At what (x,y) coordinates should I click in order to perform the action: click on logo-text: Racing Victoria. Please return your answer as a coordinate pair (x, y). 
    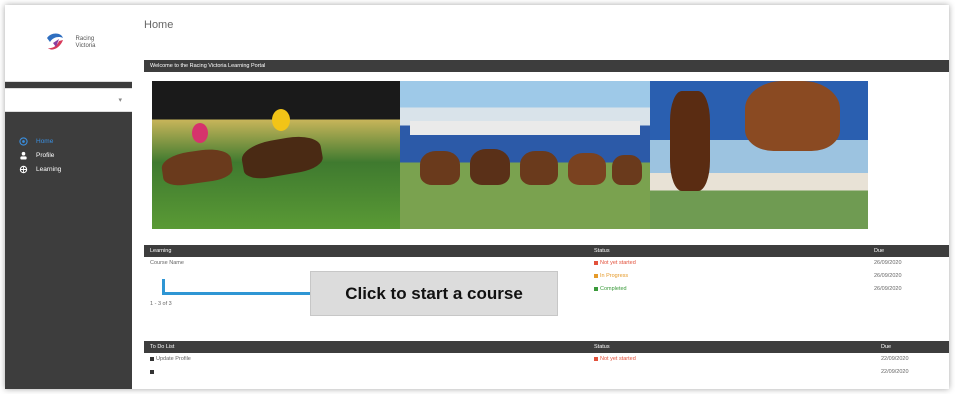
    Looking at the image, I should click on (86, 43).